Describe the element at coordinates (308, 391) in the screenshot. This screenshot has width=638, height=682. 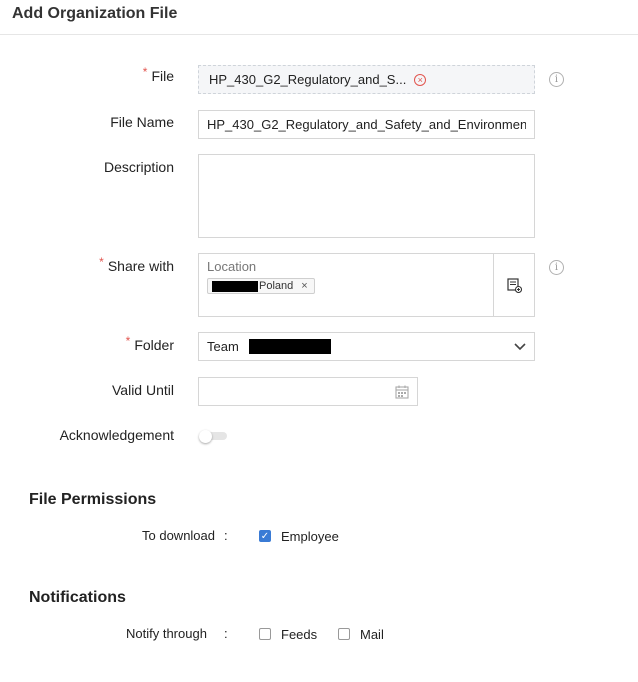
I see `valid-until-field` at that location.